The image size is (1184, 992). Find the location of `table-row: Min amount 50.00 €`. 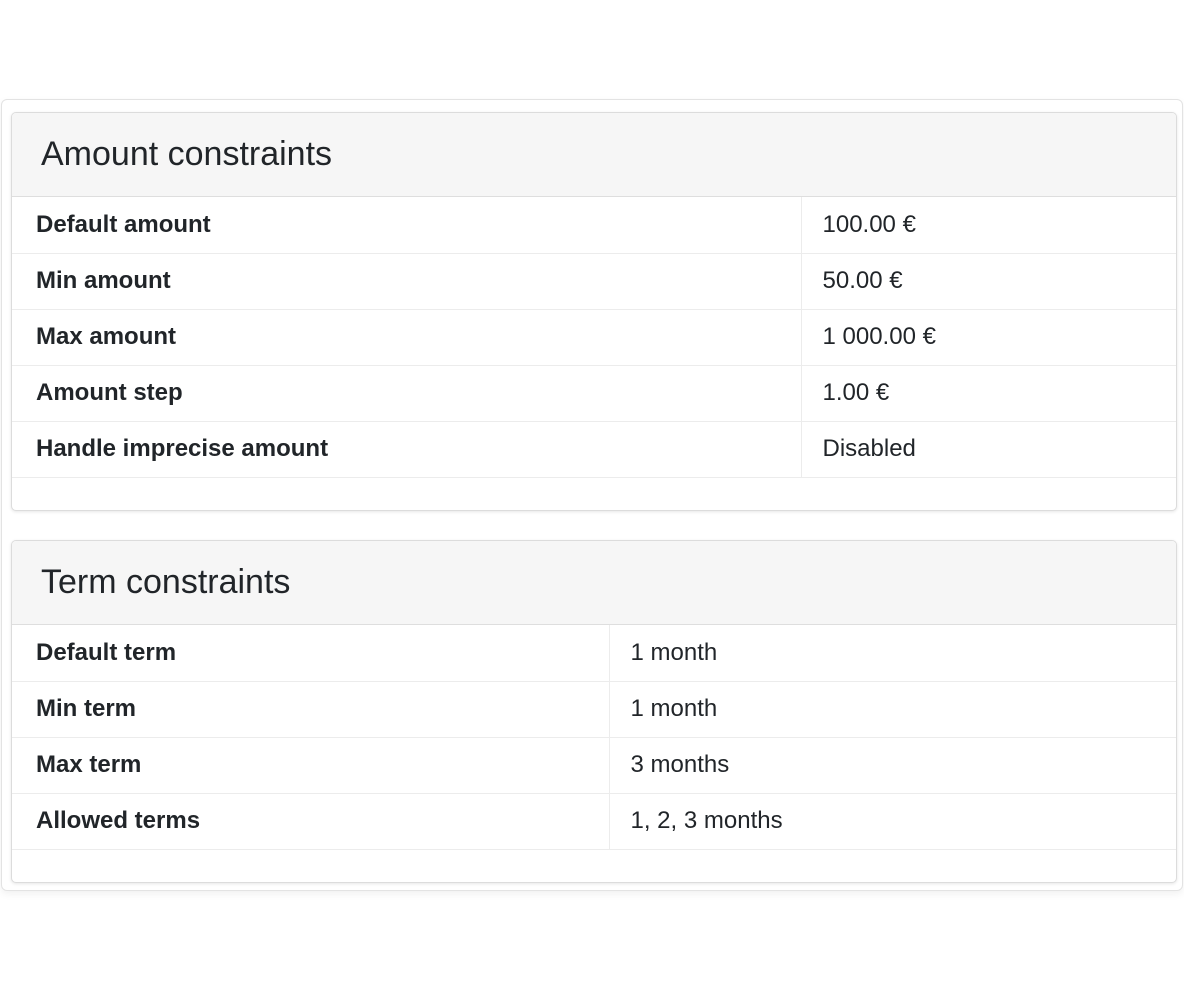

table-row: Min amount 50.00 € is located at coordinates (594, 281).